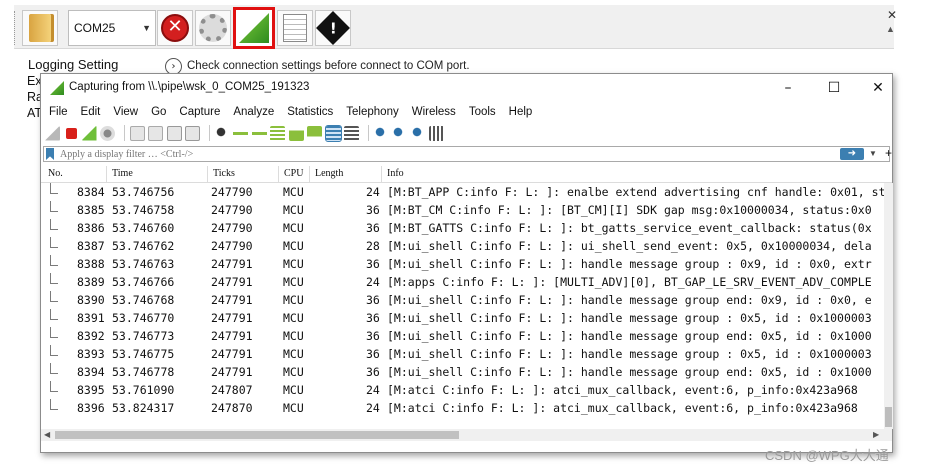  Describe the element at coordinates (381, 133) in the screenshot. I see `zoom-in-icon` at that location.